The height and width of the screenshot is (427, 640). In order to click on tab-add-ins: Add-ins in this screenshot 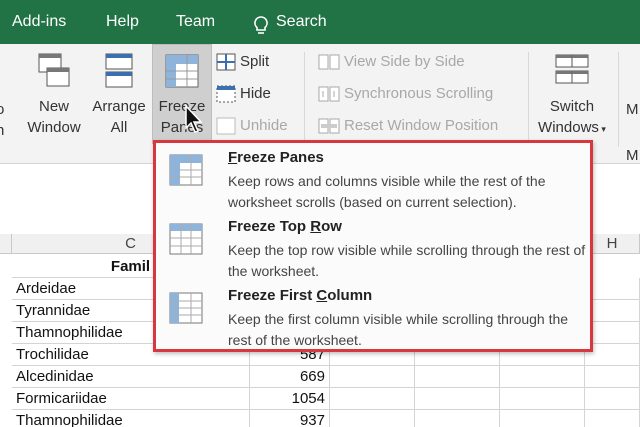, I will do `click(39, 22)`.